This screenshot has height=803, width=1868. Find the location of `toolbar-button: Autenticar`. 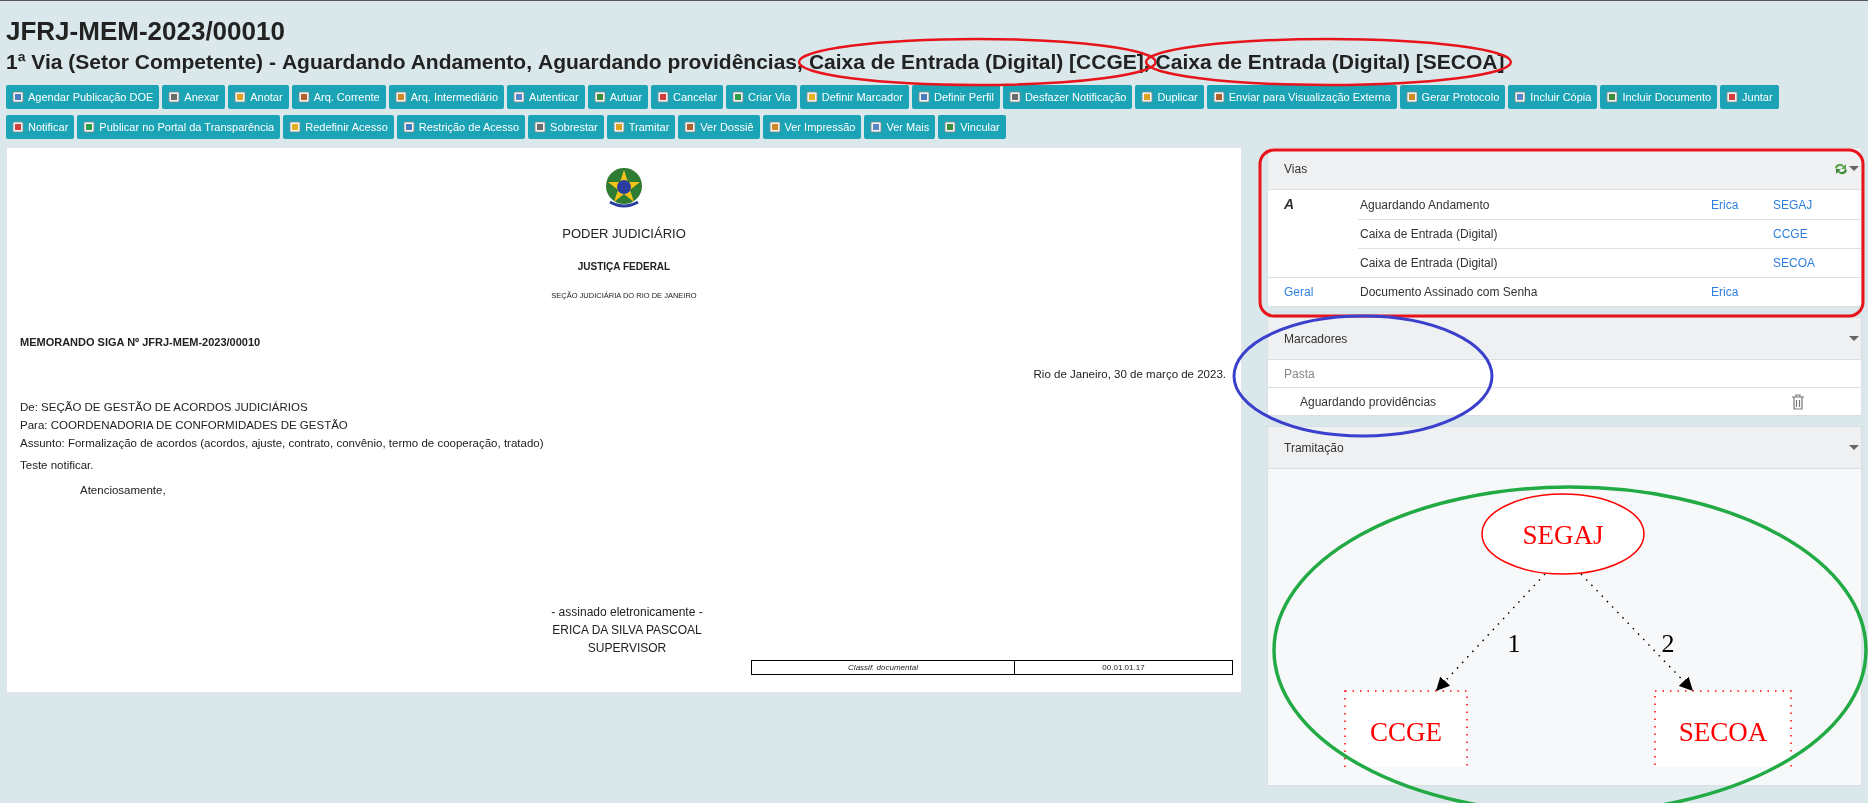

toolbar-button: Autenticar is located at coordinates (546, 97).